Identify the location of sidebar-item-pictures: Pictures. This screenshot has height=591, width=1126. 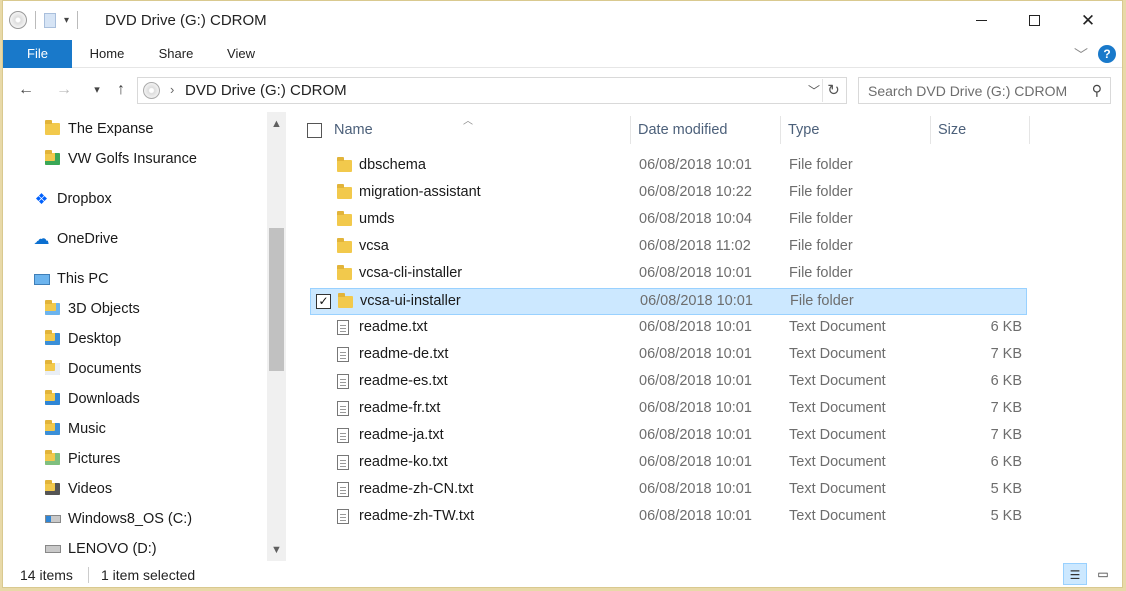
(82, 459).